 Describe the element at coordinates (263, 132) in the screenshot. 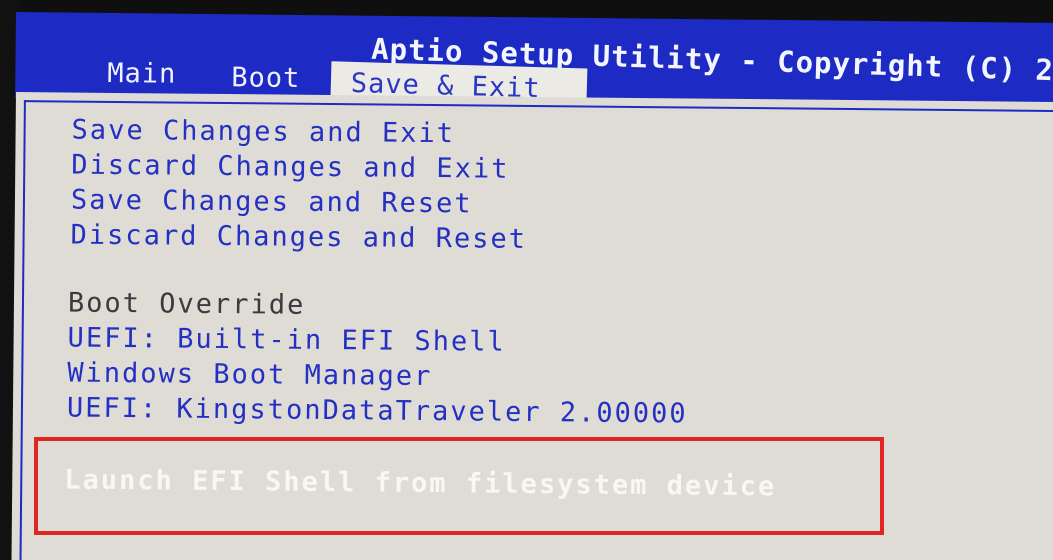

I see `menu-item-save-changes-exit: Save Changes and Exit` at that location.